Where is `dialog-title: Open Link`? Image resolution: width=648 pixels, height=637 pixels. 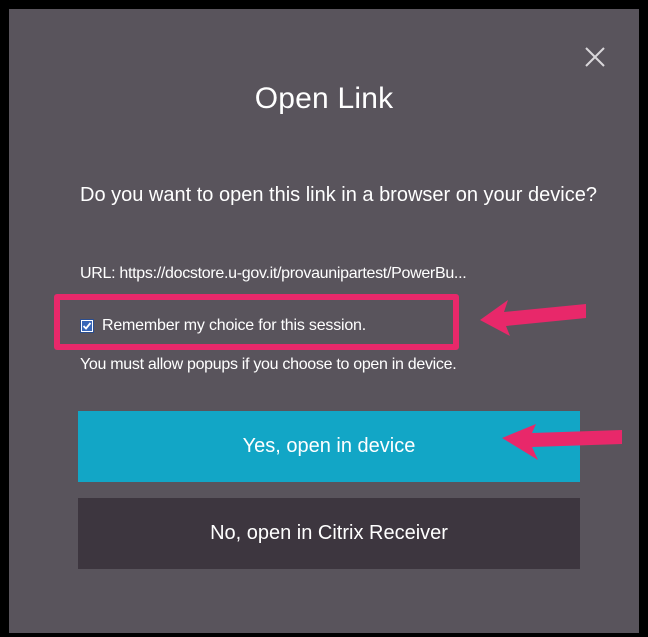 dialog-title: Open Link is located at coordinates (324, 98).